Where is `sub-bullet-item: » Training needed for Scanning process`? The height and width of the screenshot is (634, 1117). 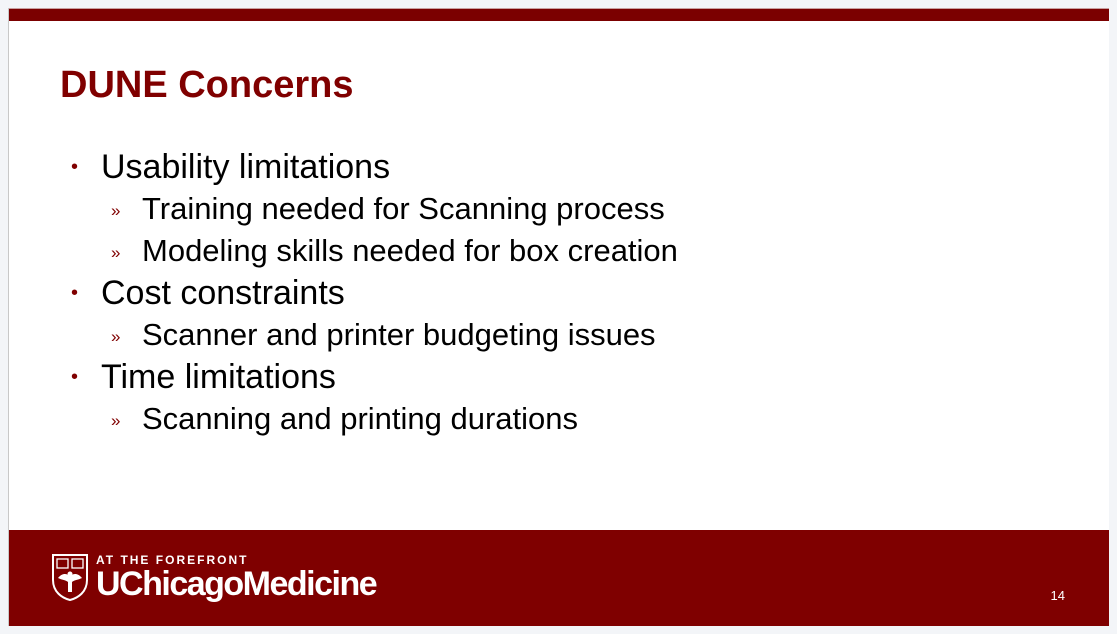
sub-bullet-item: » Training needed for Scanning process is located at coordinates (374, 209).